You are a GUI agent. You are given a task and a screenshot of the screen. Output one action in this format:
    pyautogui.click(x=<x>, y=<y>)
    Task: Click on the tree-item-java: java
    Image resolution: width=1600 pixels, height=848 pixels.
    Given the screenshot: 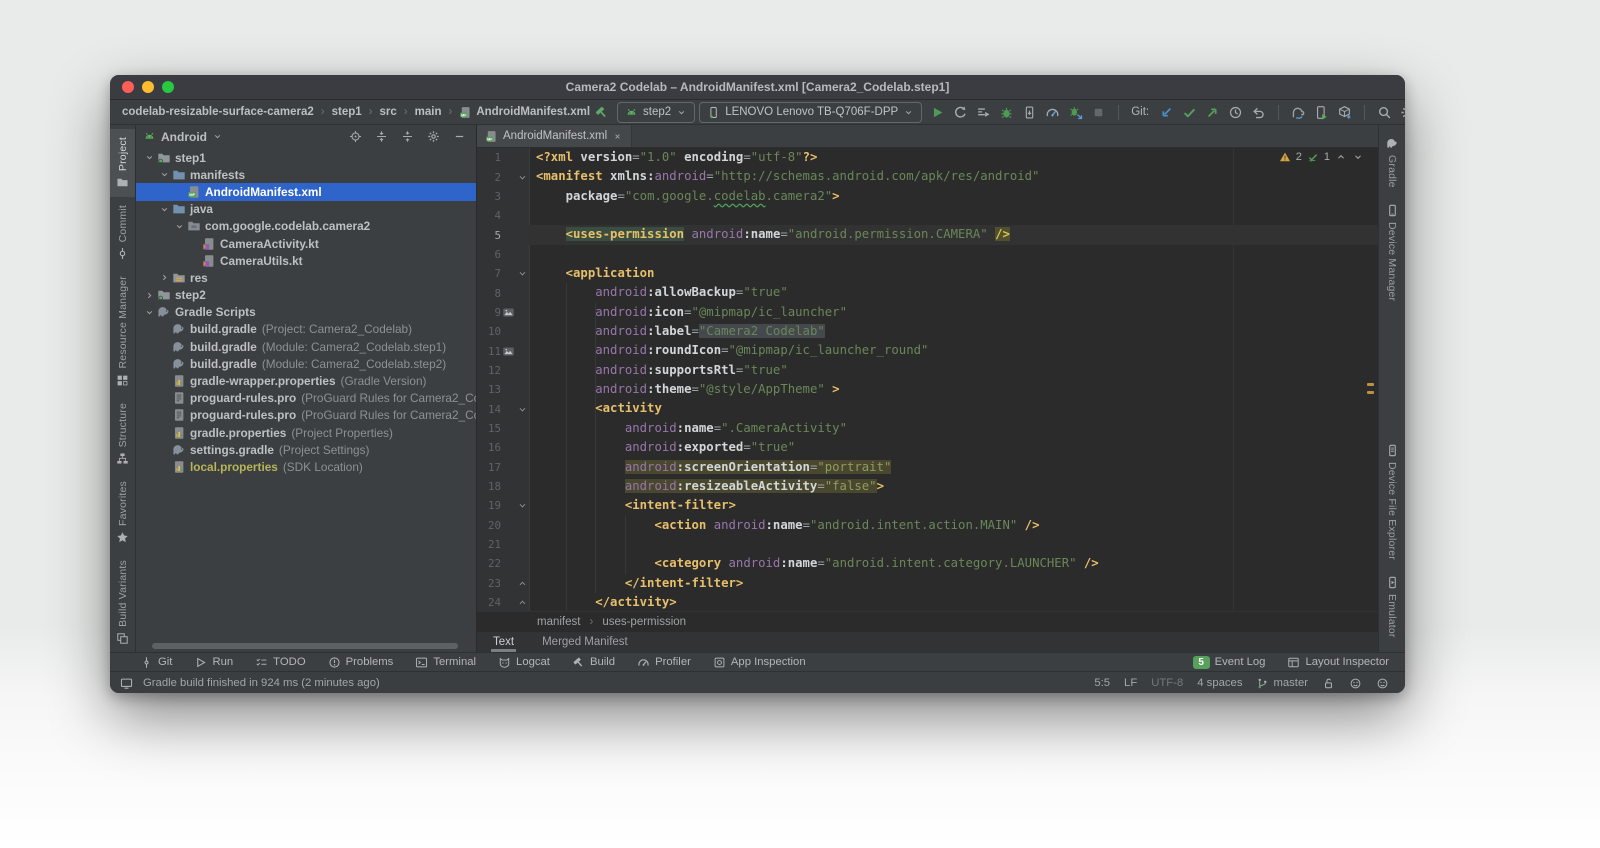 What is the action you would take?
    pyautogui.click(x=306, y=209)
    